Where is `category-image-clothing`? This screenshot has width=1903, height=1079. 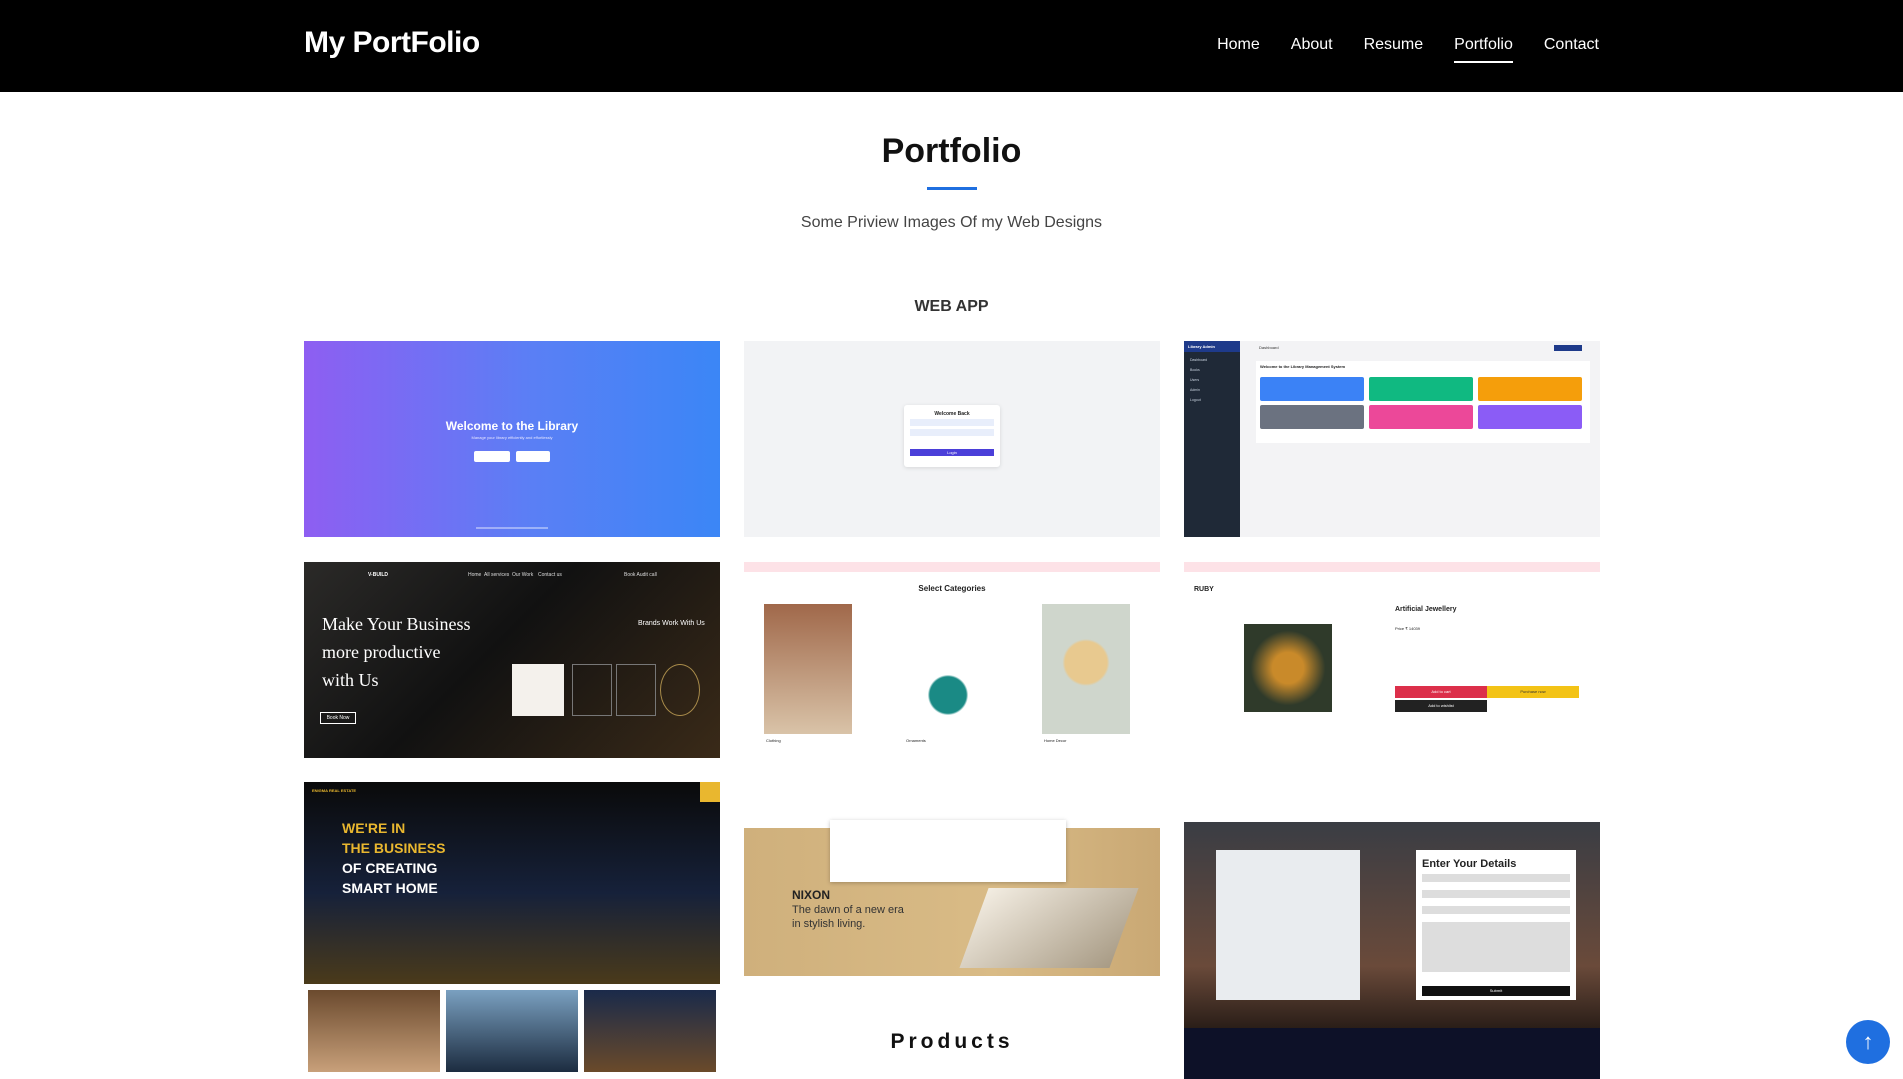 category-image-clothing is located at coordinates (808, 669).